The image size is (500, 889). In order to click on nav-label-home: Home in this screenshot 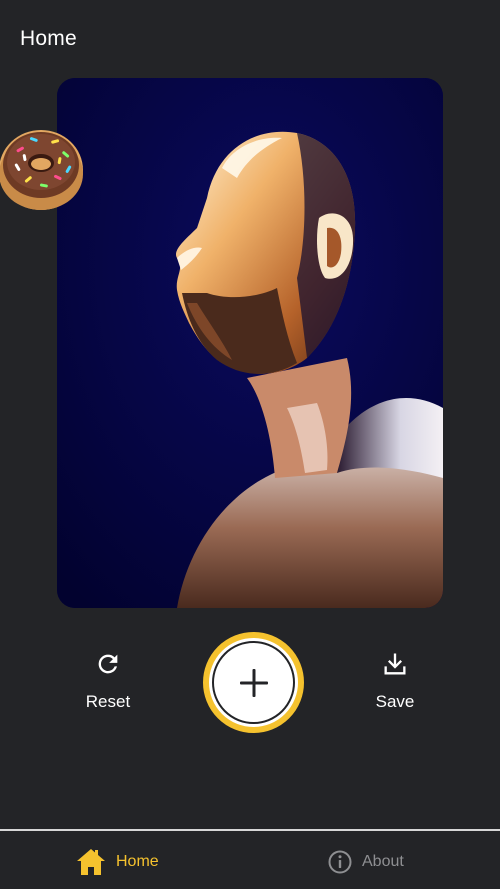, I will do `click(137, 861)`.